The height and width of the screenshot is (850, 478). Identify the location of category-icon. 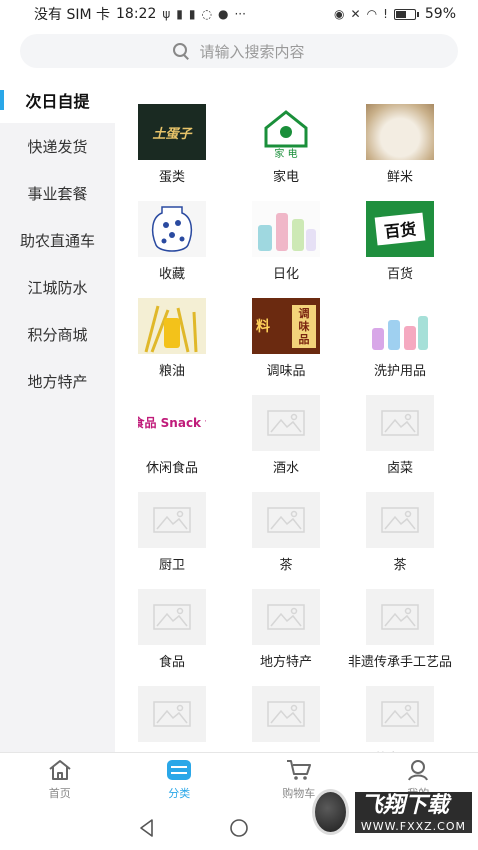
(179, 770).